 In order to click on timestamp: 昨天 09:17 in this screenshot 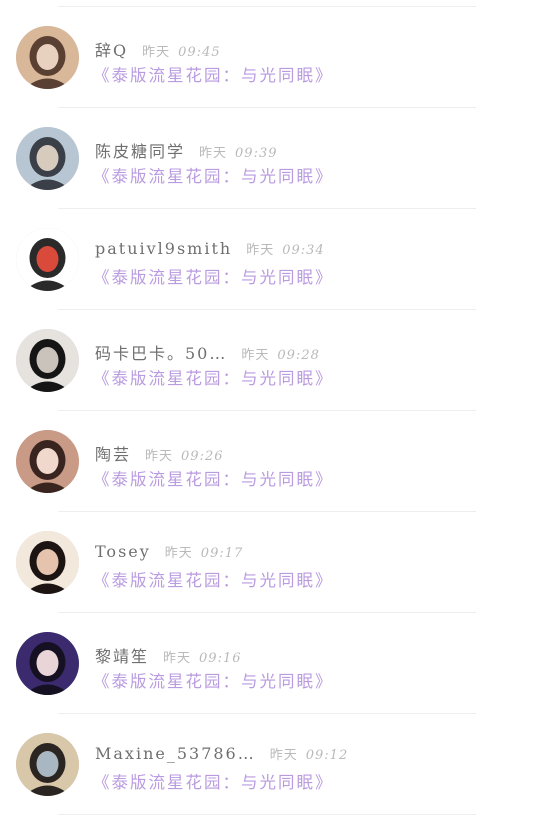, I will do `click(204, 551)`.